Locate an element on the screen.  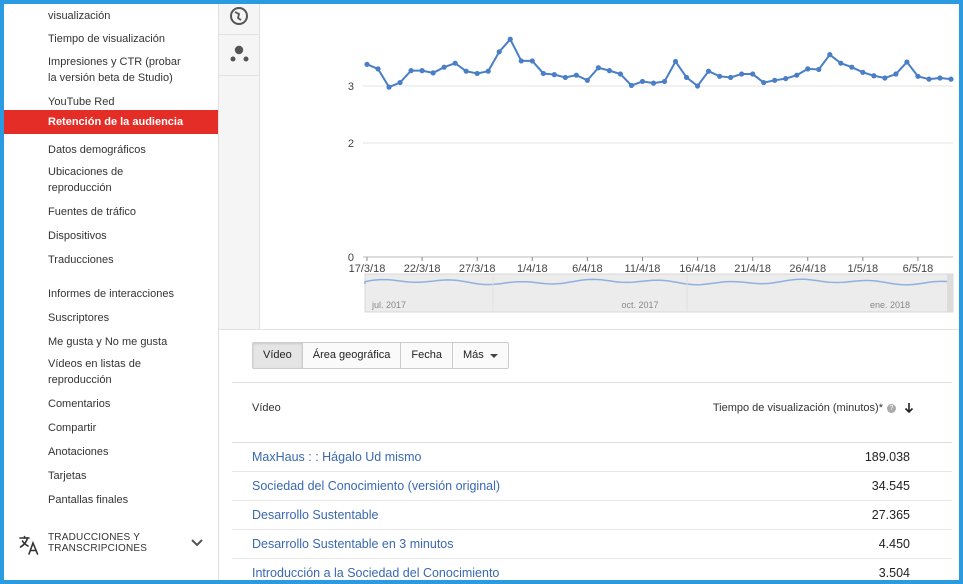
sidebar-item-comments: Comentarios is located at coordinates (123, 404).